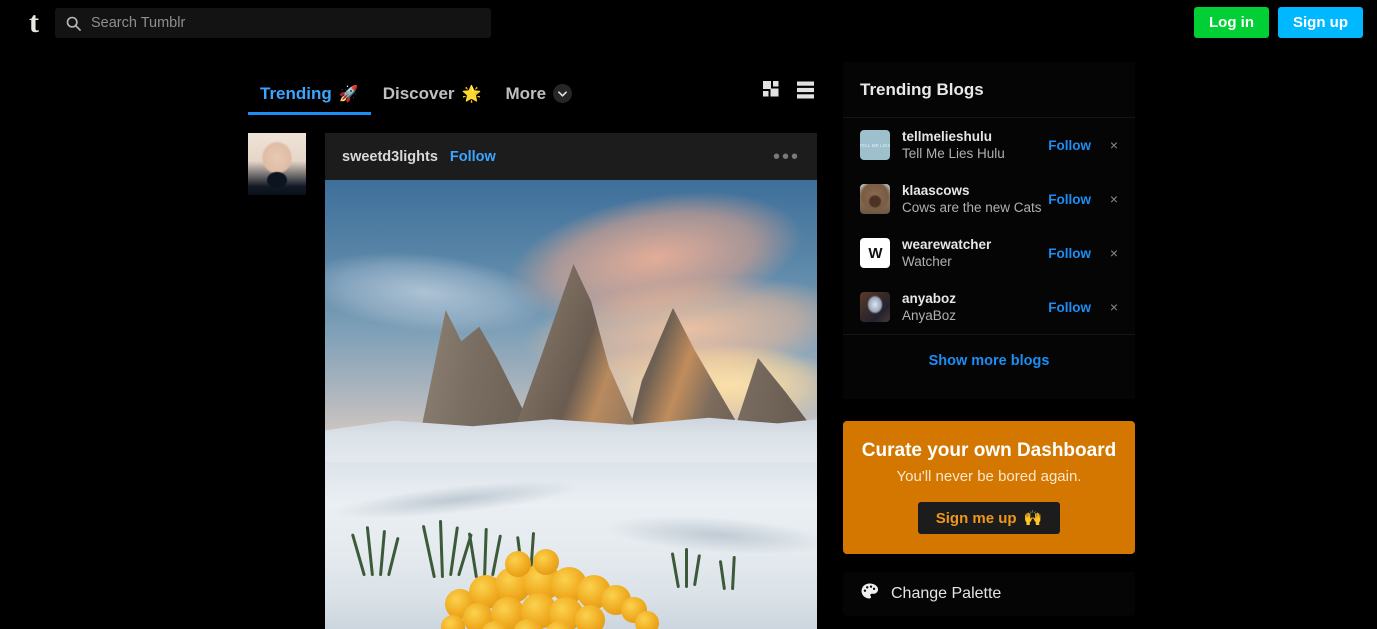 The width and height of the screenshot is (1377, 629). What do you see at coordinates (989, 90) in the screenshot?
I see `trending-blogs-title: Trending Blogs` at bounding box center [989, 90].